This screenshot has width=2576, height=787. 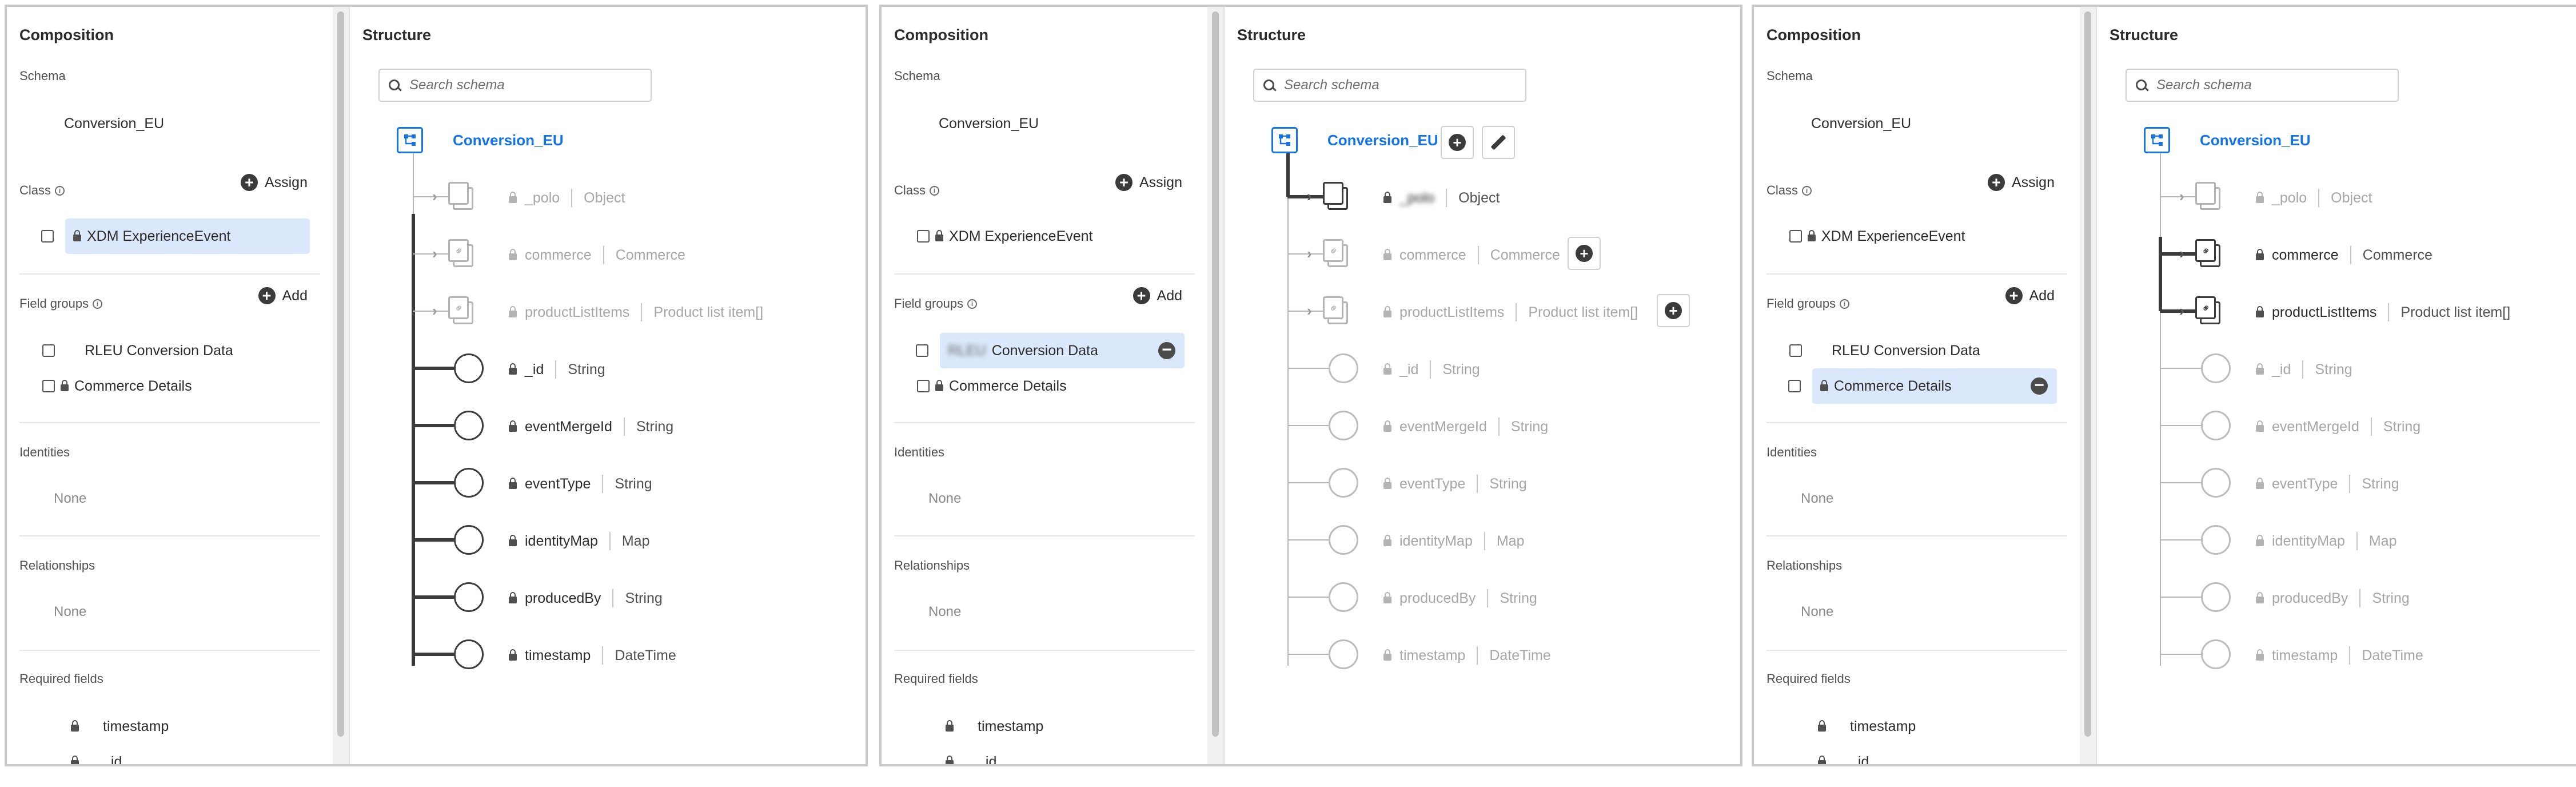 What do you see at coordinates (1922, 386) in the screenshot?
I see `fieldgroup-item-commerce: Commerce Details −` at bounding box center [1922, 386].